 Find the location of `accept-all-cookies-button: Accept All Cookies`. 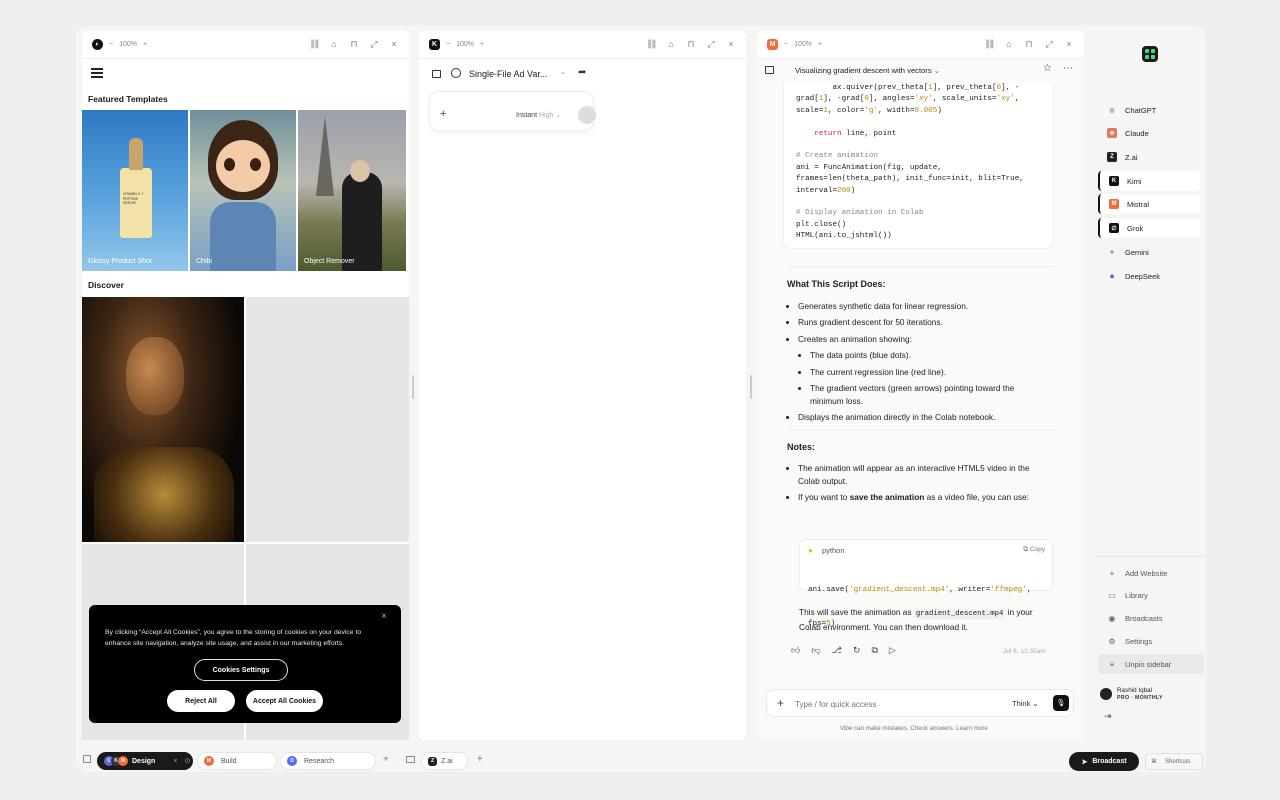

accept-all-cookies-button: Accept All Cookies is located at coordinates (284, 701).